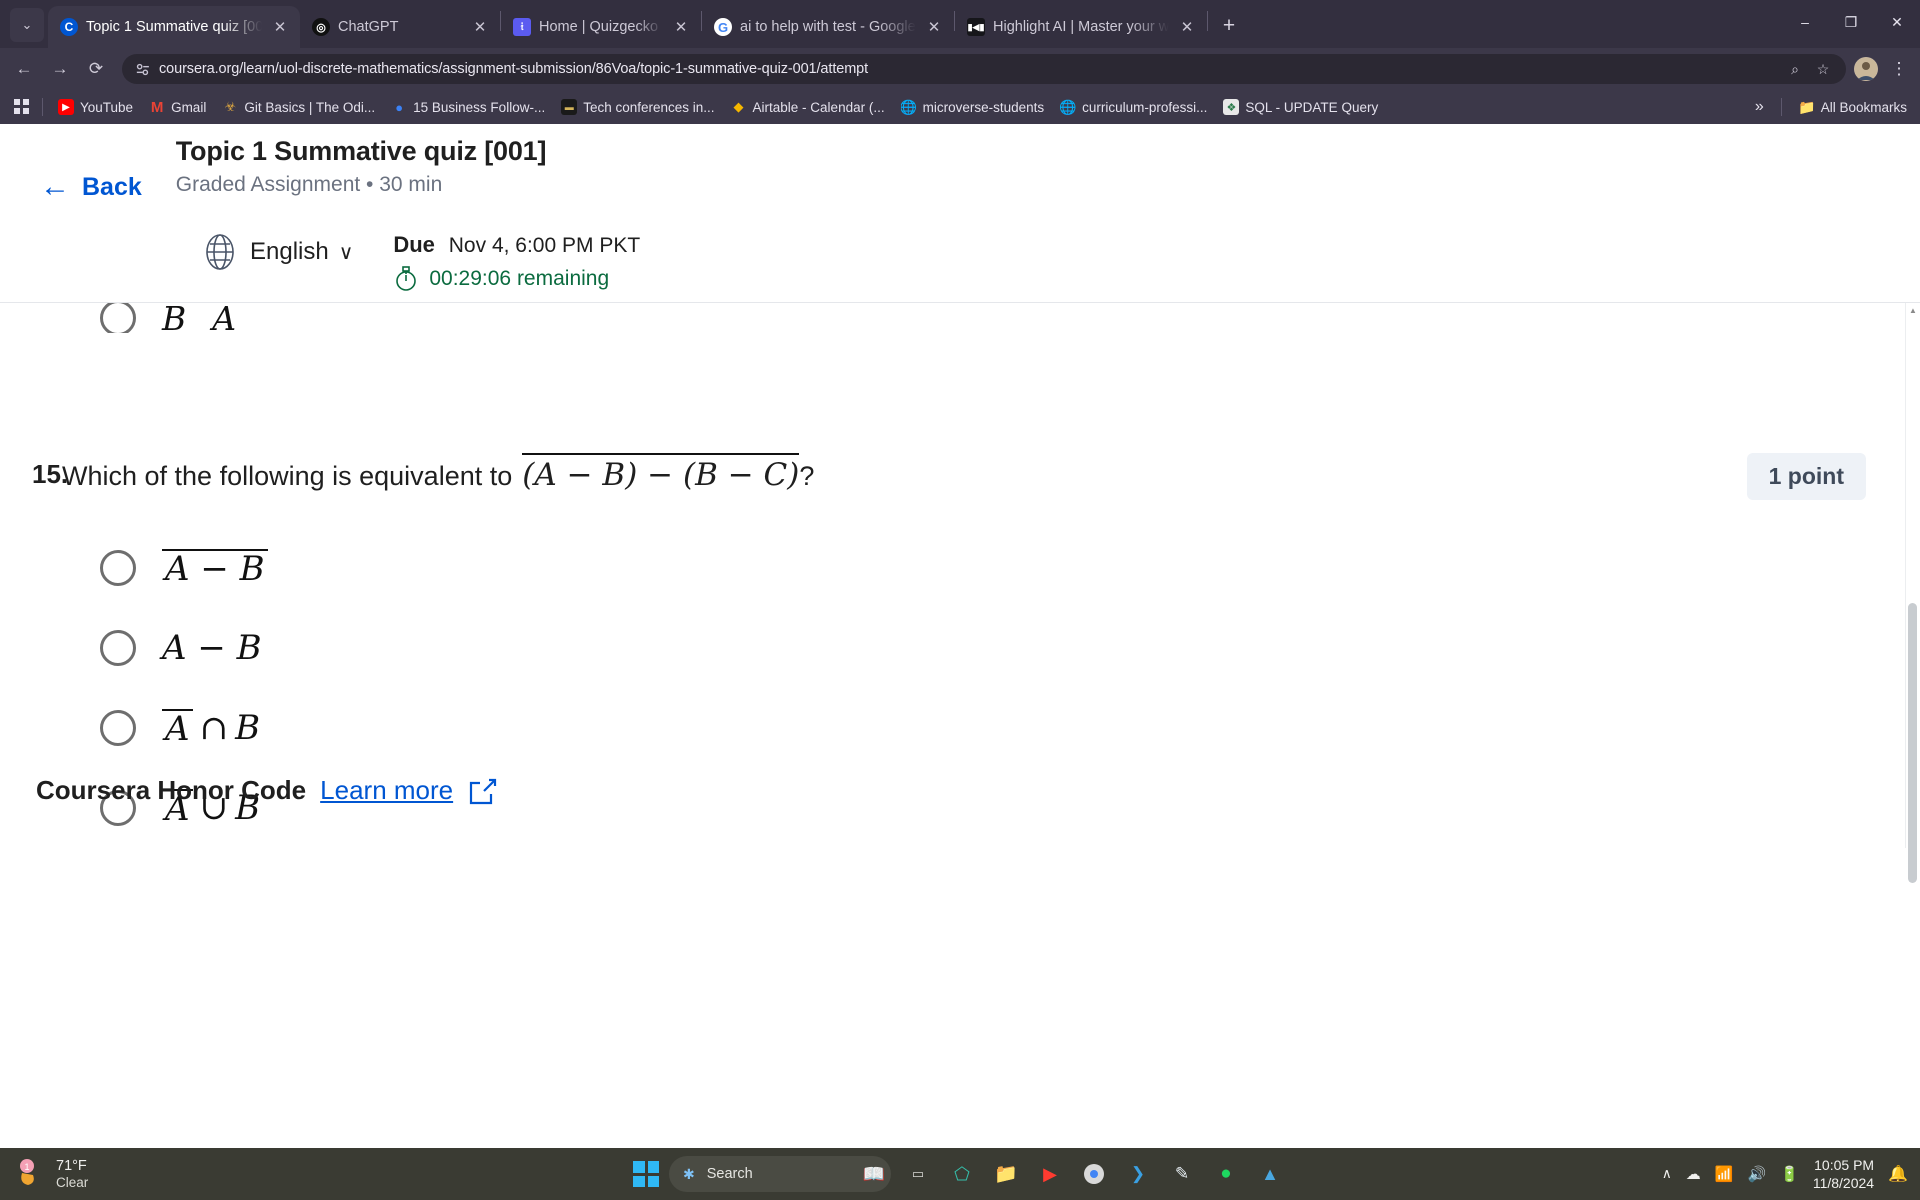  What do you see at coordinates (1226, 1174) in the screenshot?
I see `spotify-icon: ●` at bounding box center [1226, 1174].